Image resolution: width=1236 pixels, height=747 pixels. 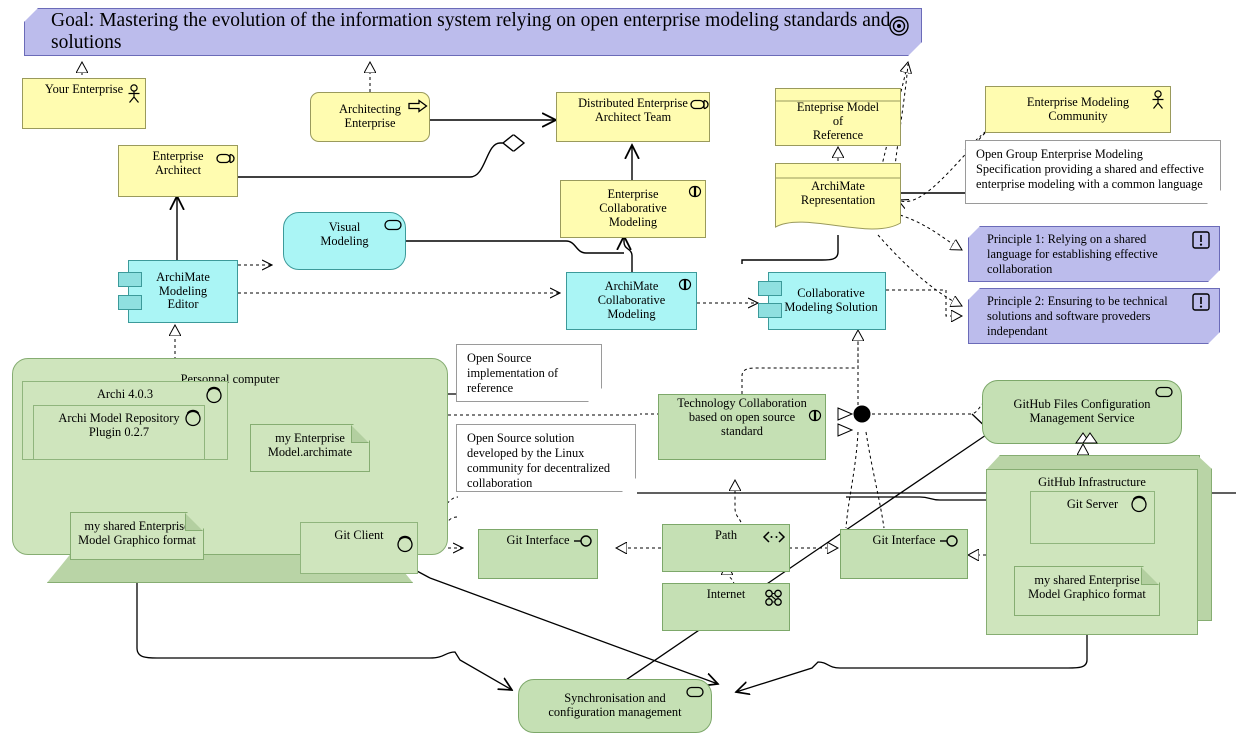 What do you see at coordinates (125, 394) in the screenshot?
I see `archi-label: Archi 4.0.3` at bounding box center [125, 394].